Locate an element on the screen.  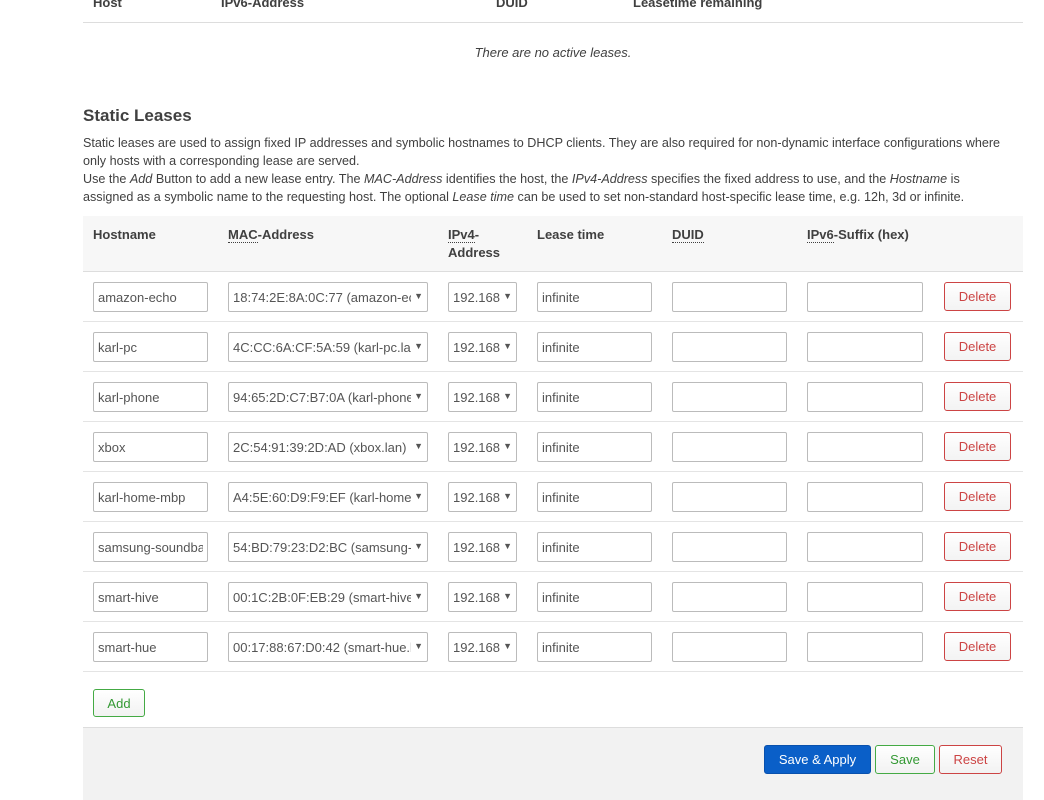
th-ipv6-suffix: IPv6-Suffix (hex) is located at coordinates (858, 235).